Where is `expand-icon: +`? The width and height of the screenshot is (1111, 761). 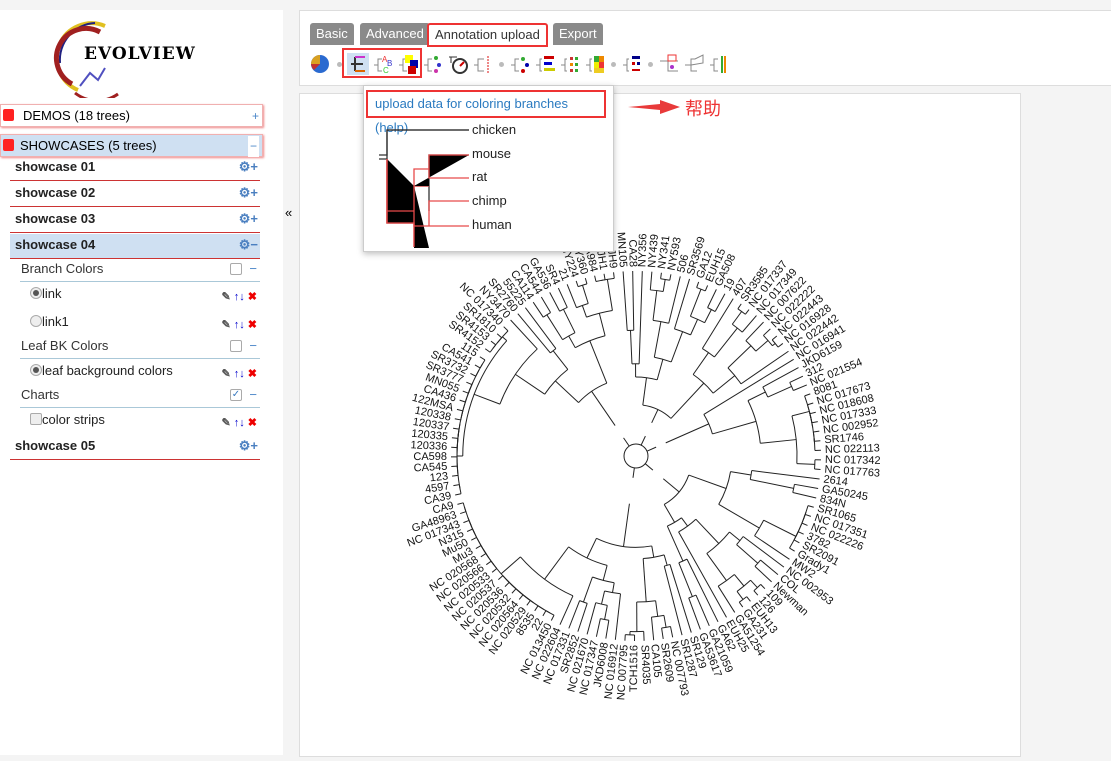
expand-icon: + is located at coordinates (255, 116).